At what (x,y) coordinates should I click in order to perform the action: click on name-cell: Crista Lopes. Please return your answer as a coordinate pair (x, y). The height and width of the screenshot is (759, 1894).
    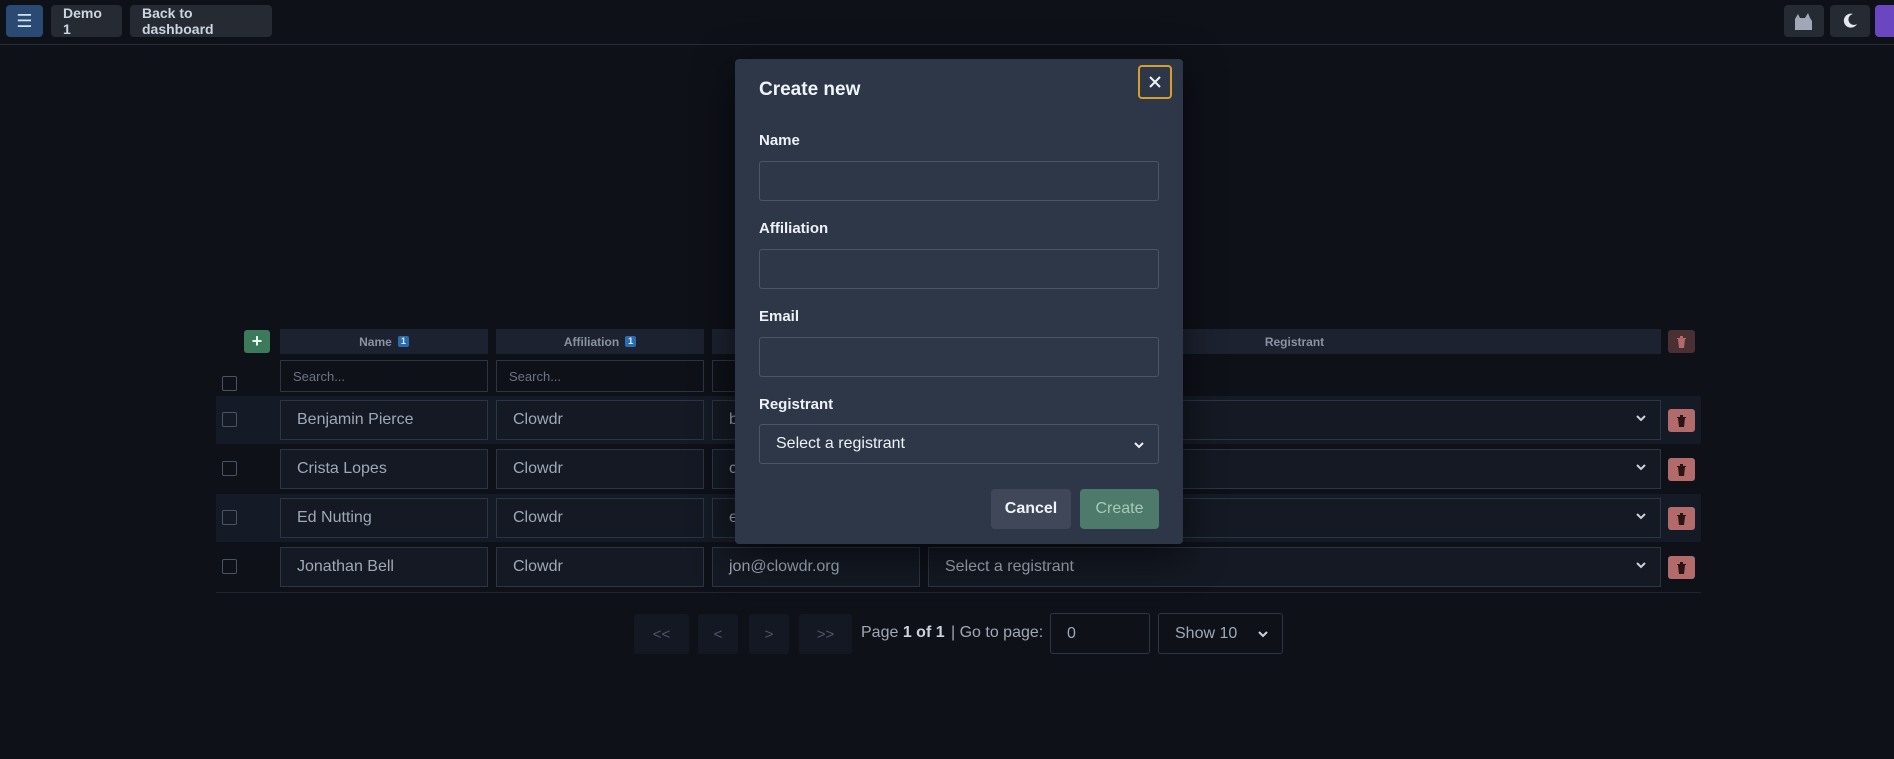
    Looking at the image, I should click on (384, 469).